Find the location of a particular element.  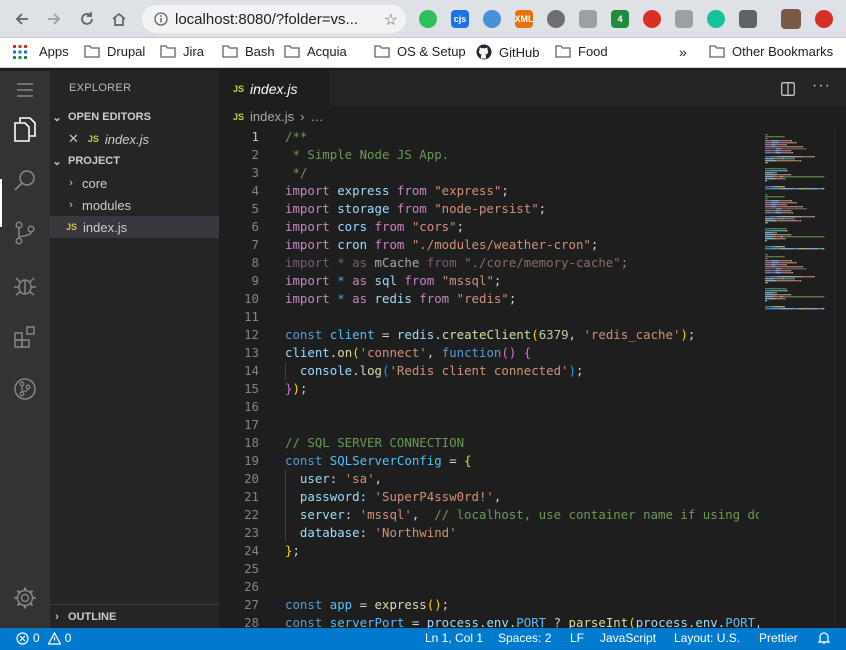

green-badge-icon: 4 is located at coordinates (620, 19).